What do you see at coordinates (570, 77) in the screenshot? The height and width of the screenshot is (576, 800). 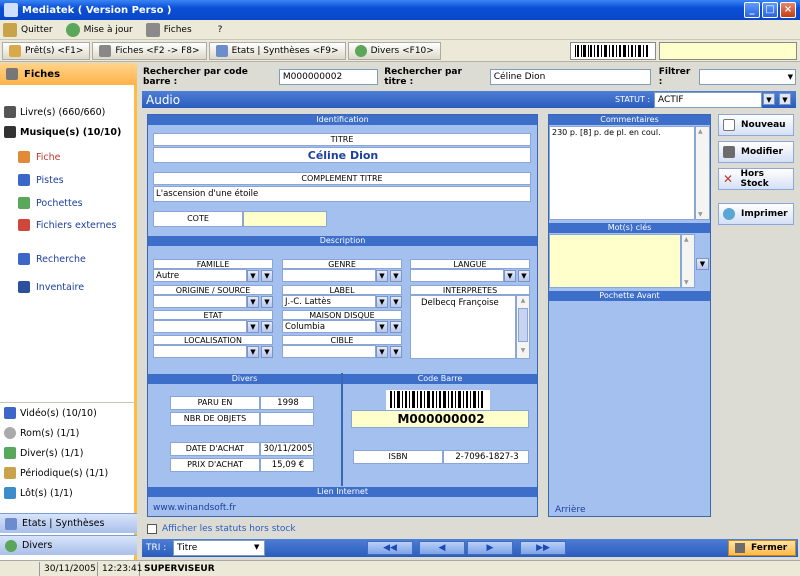 I see `titre-input: Céline Dion` at bounding box center [570, 77].